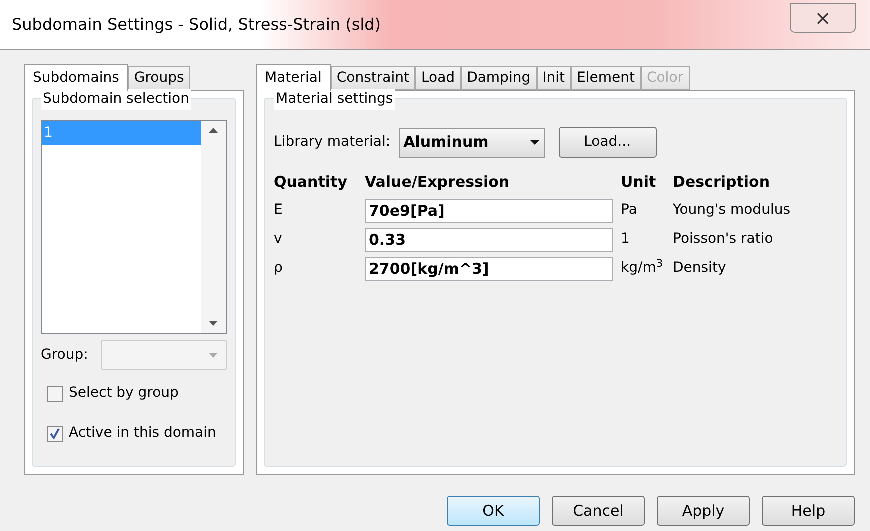  Describe the element at coordinates (471, 143) in the screenshot. I see `material-dropdown: Aluminum` at that location.